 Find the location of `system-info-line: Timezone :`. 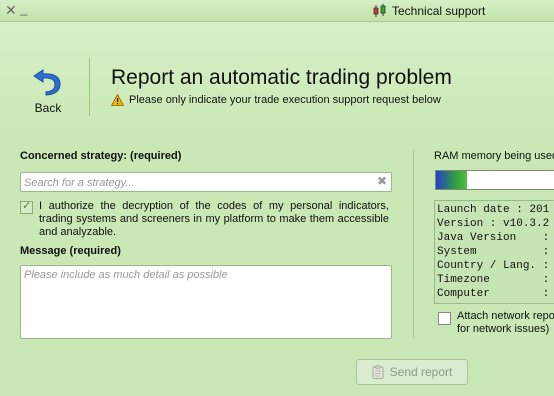

system-info-line: Timezone : is located at coordinates (493, 280).